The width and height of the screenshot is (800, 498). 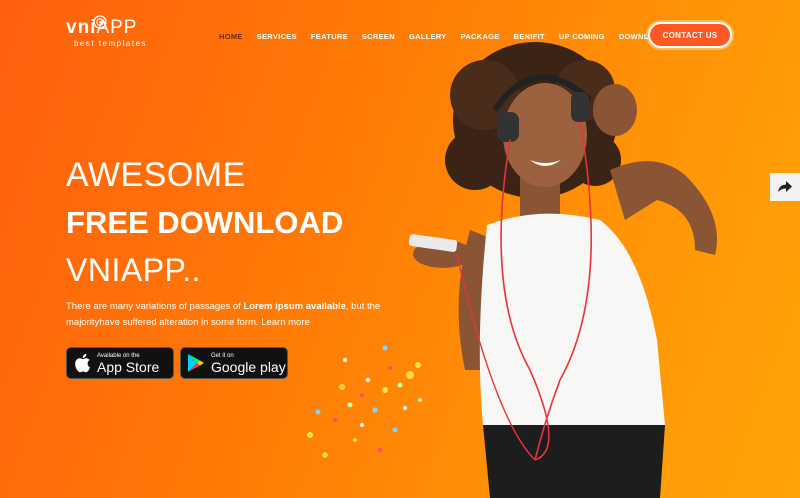 I want to click on hero-title-line3: VNIAPP.., so click(x=134, y=270).